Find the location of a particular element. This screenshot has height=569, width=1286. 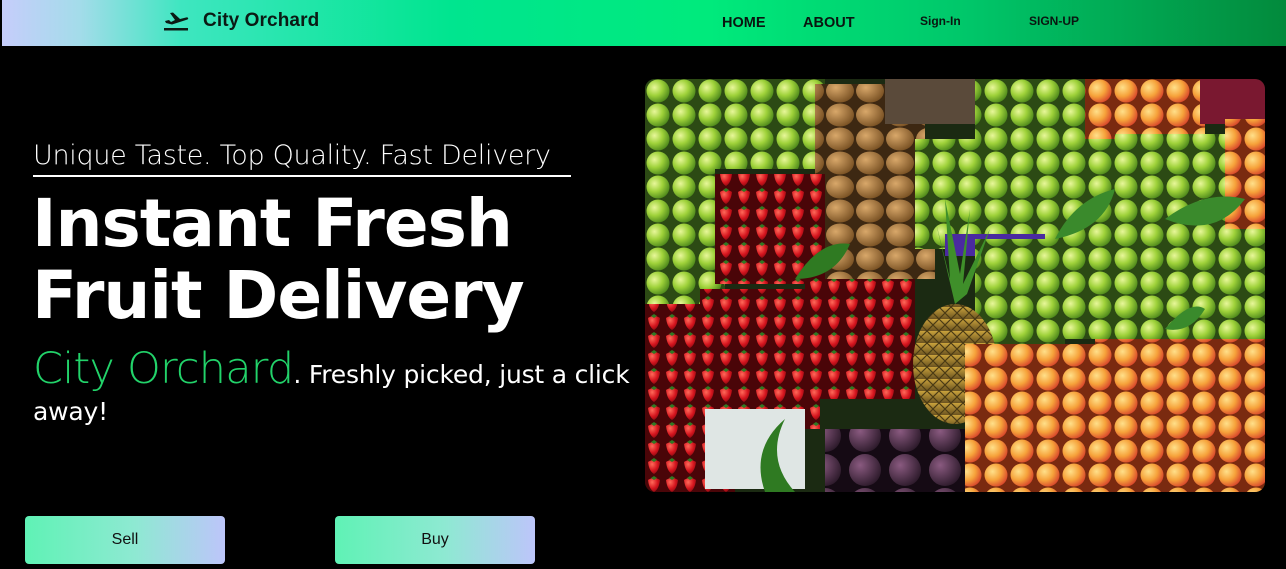

navbar: City Orchard HOME ABOUT Sign-In SIGN-UP is located at coordinates (644, 23).